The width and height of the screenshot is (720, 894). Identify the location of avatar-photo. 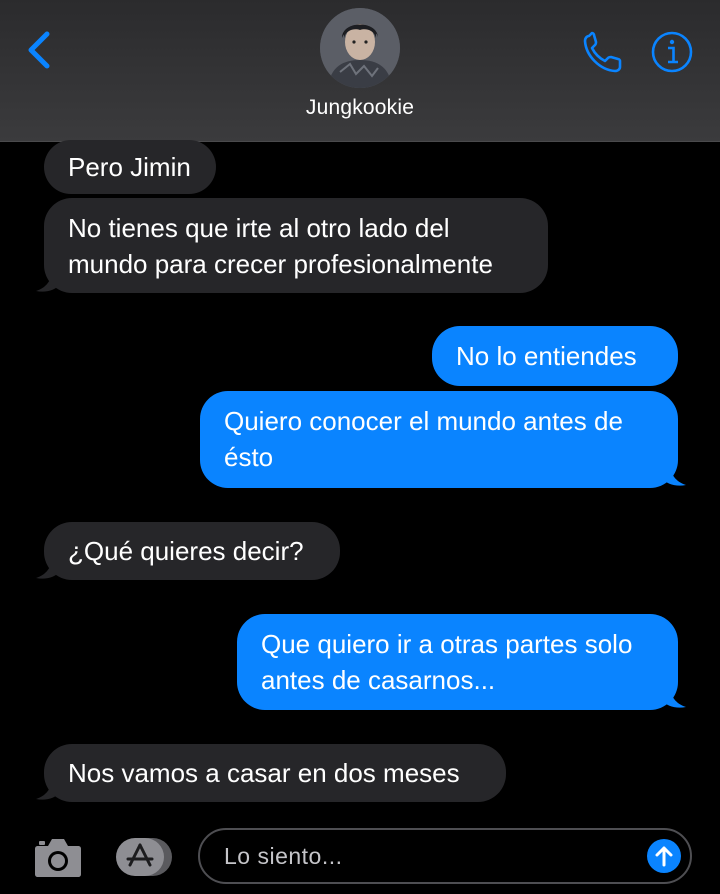
(360, 48).